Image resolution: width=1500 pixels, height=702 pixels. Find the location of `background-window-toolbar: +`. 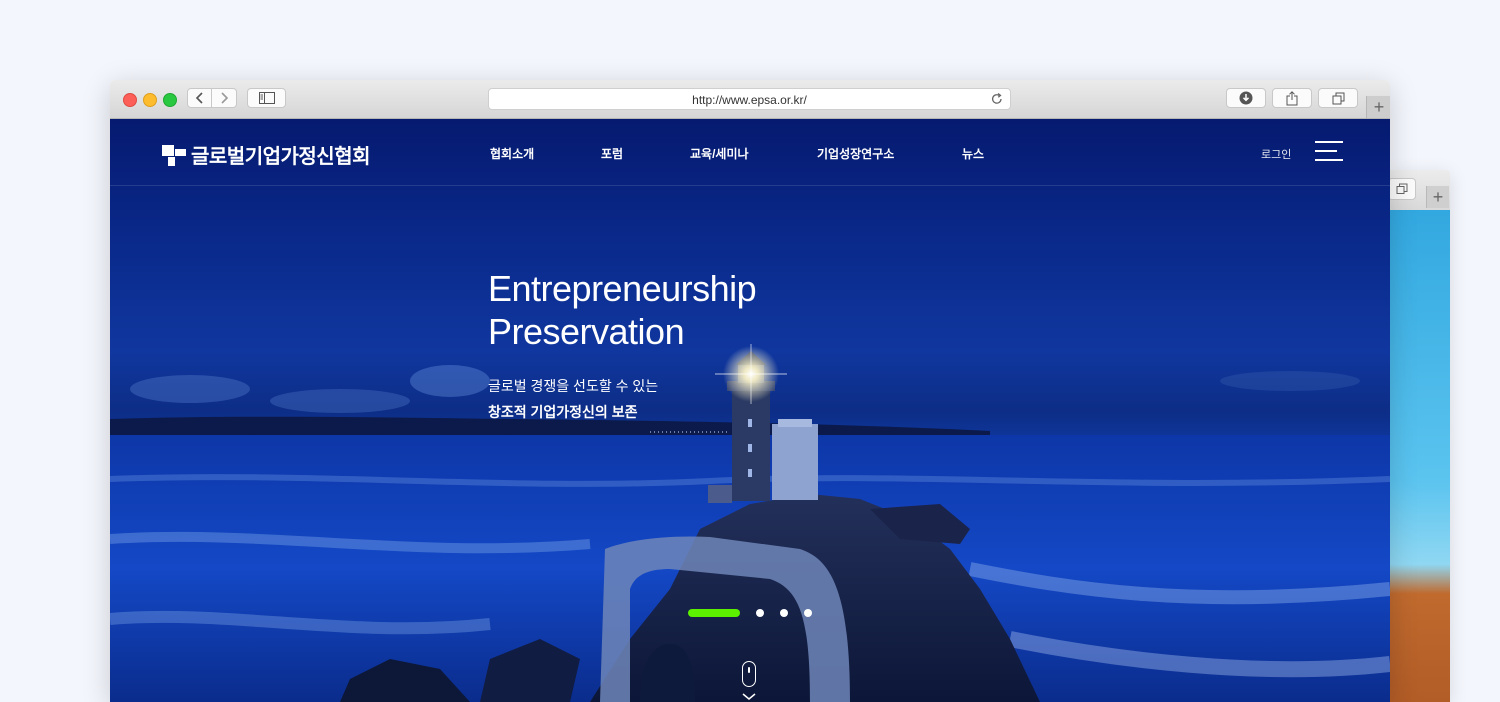

background-window-toolbar: + is located at coordinates (1420, 190).